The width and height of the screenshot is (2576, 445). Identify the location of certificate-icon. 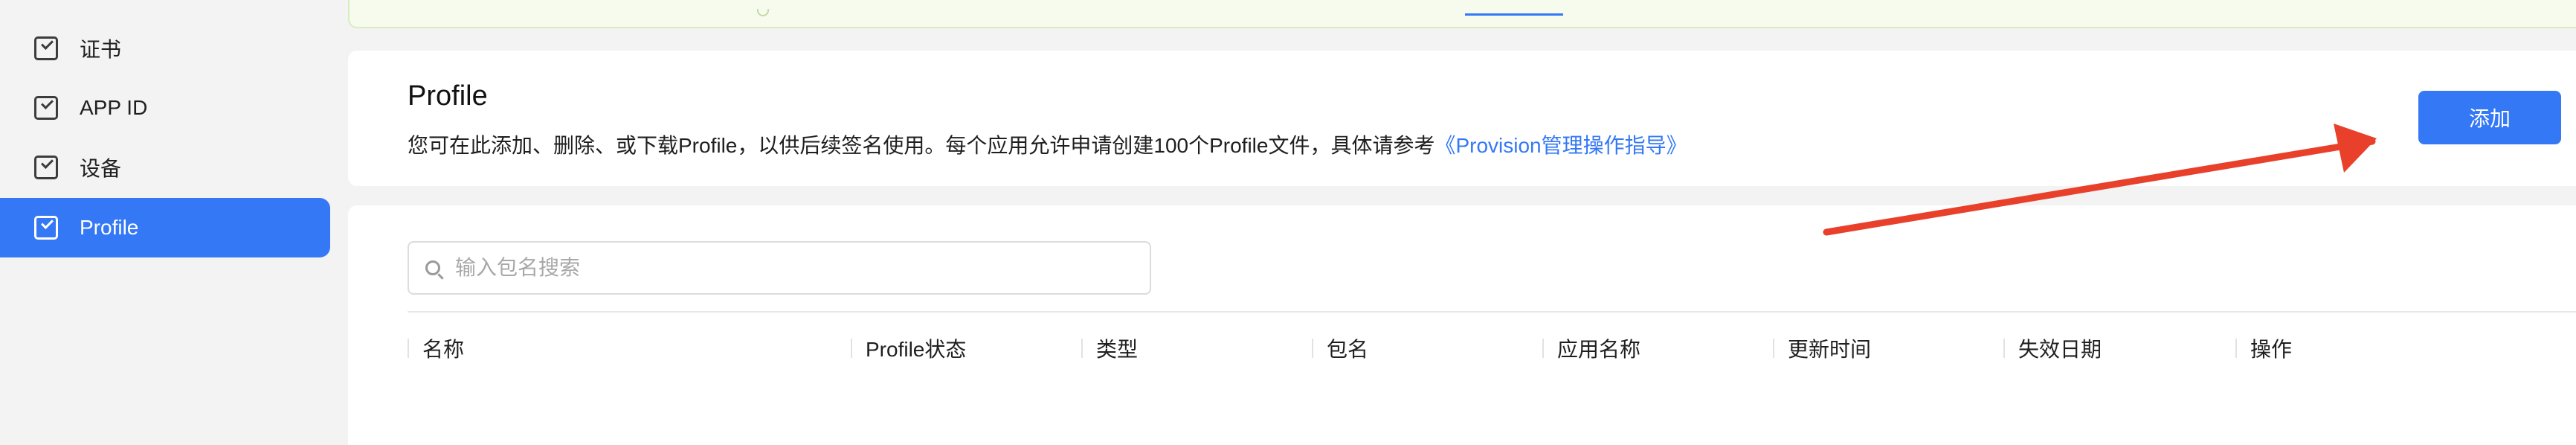
(46, 48).